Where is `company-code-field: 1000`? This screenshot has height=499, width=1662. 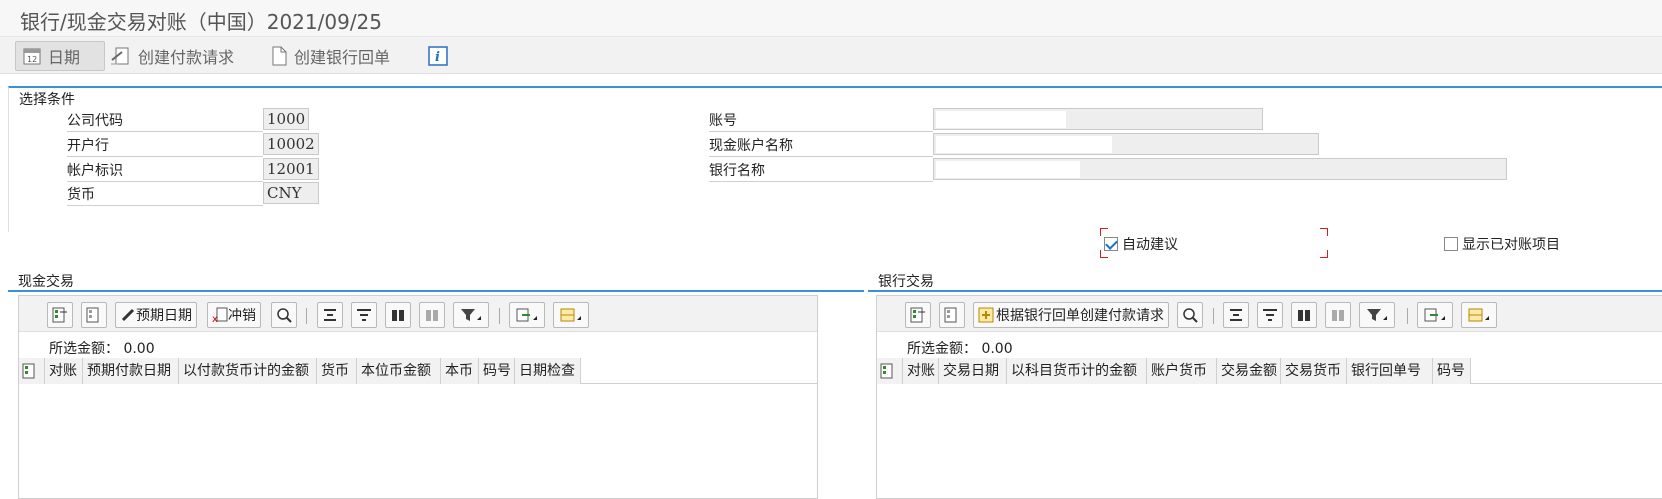
company-code-field: 1000 is located at coordinates (286, 119).